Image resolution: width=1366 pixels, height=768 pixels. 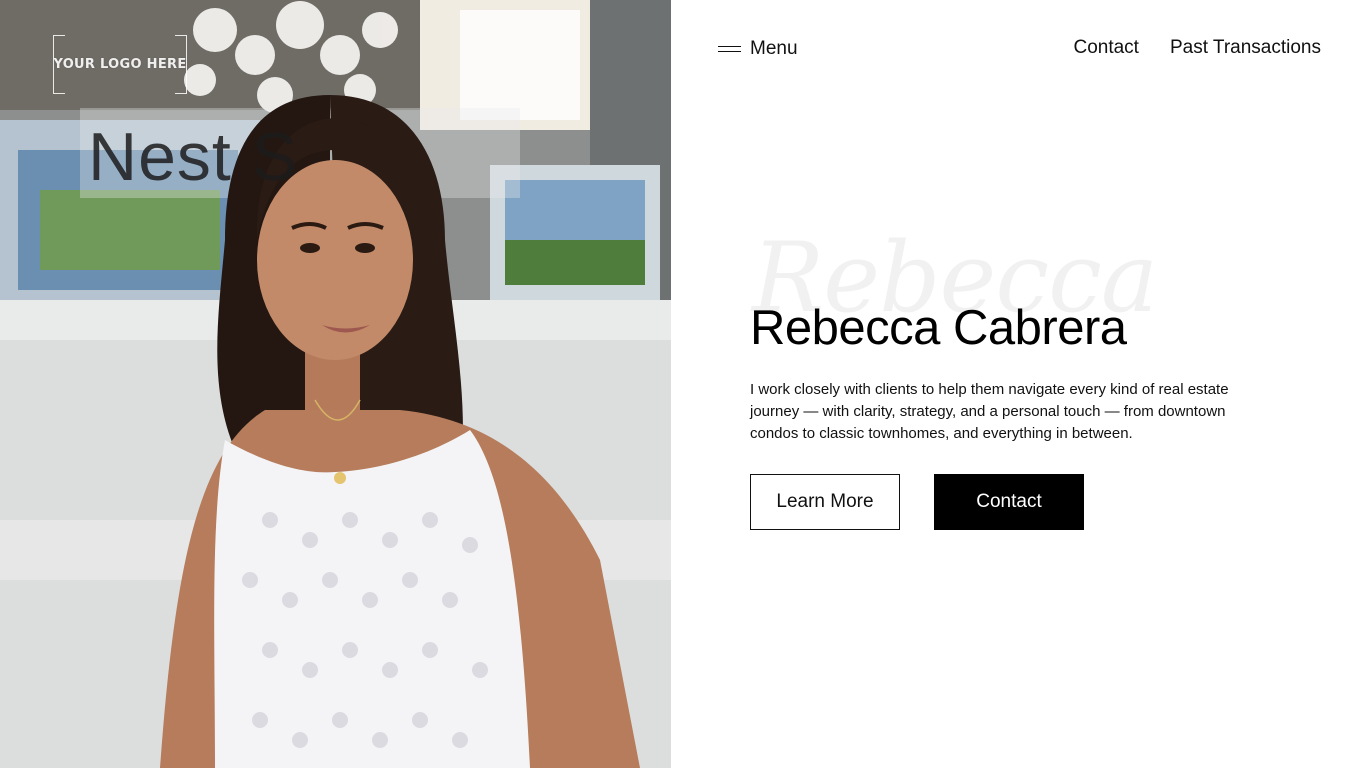 I want to click on menu-label: Menu, so click(x=774, y=48).